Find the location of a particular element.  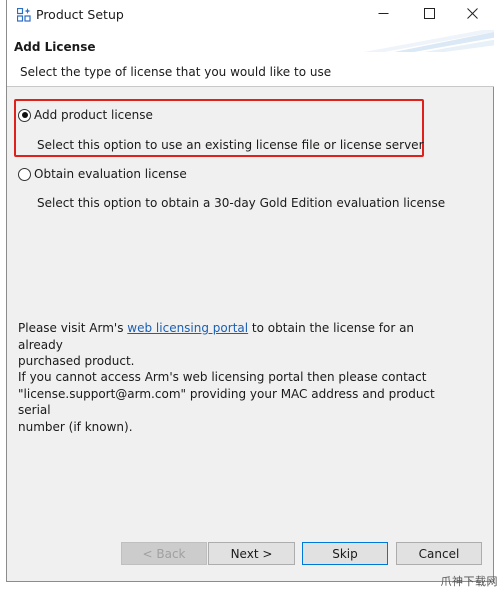

web-licensing-portal-link: web licensing portal is located at coordinates (187, 328).